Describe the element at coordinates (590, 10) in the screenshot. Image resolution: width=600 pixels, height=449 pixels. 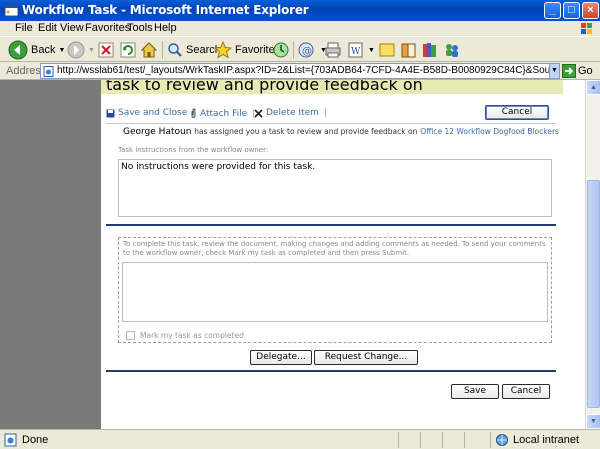
I see `close-button: ×` at that location.